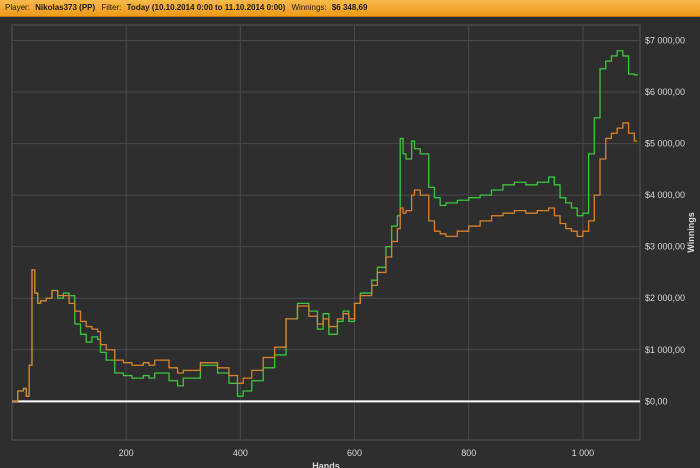 This screenshot has height=468, width=700. I want to click on y-tick-label: $0,00, so click(656, 401).